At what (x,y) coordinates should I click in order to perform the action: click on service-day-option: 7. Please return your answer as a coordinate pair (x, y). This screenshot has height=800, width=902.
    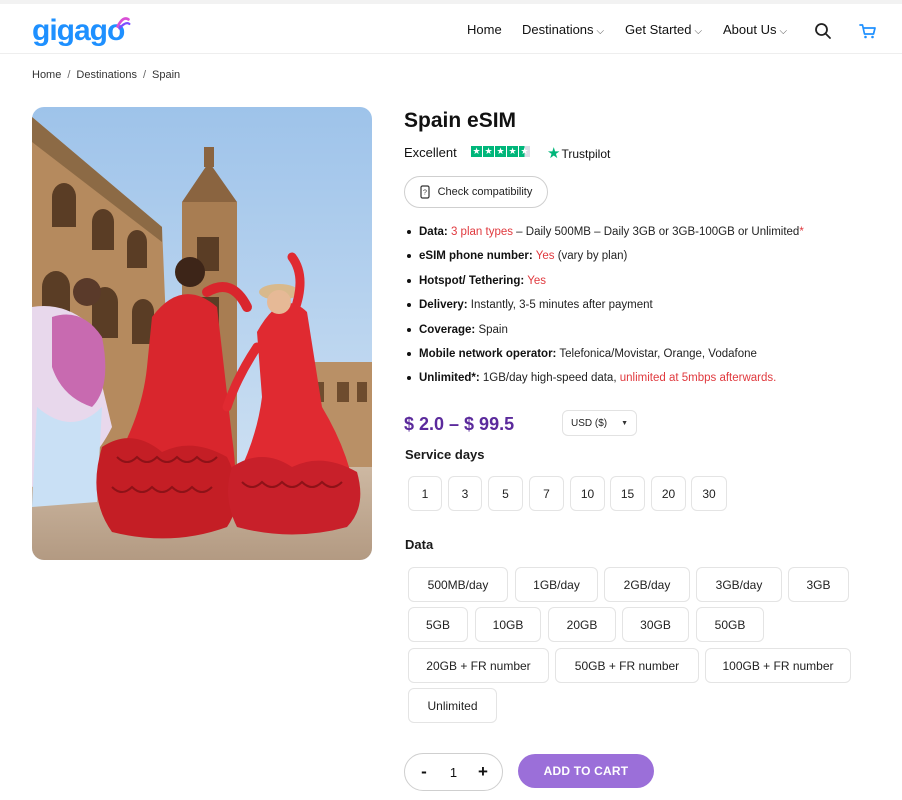
    Looking at the image, I should click on (546, 493).